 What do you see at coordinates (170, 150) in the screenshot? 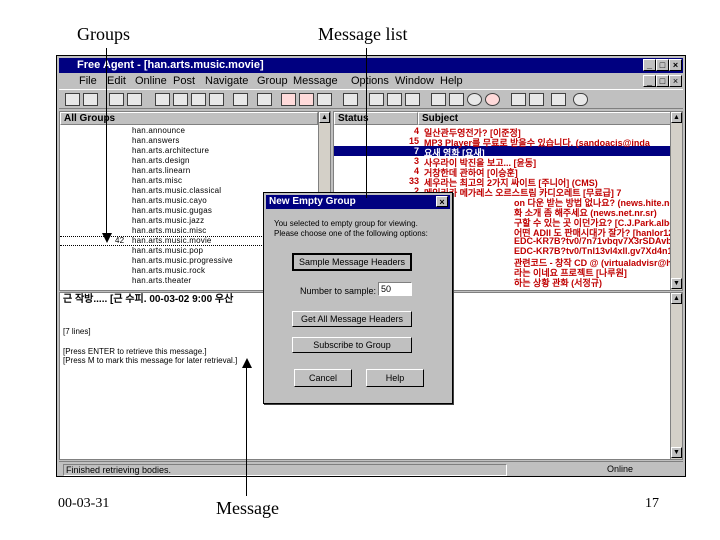
I see `group-item: han.arts.architecture` at bounding box center [170, 150].